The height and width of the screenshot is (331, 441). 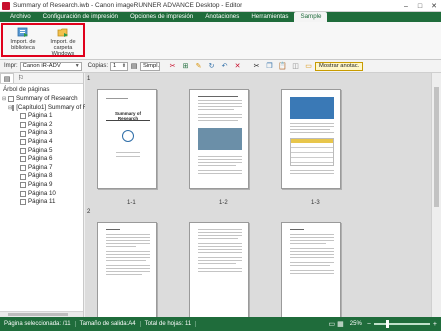 I want to click on tab-tools: Herramientas, so click(x=269, y=17).